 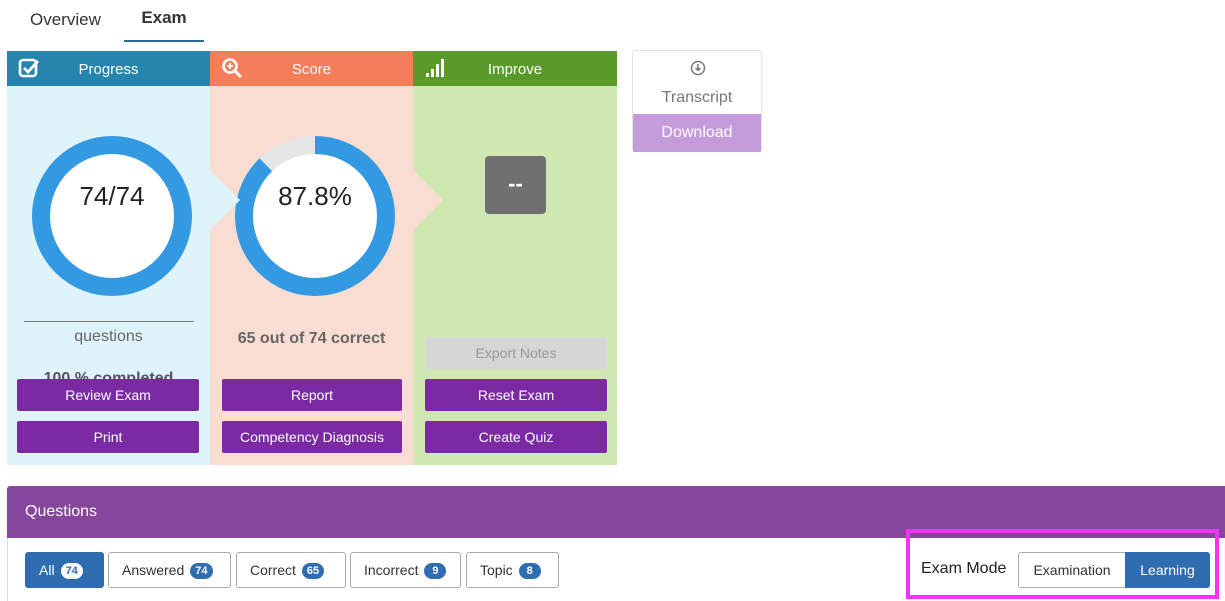 What do you see at coordinates (698, 68) in the screenshot?
I see `download-circle-icon` at bounding box center [698, 68].